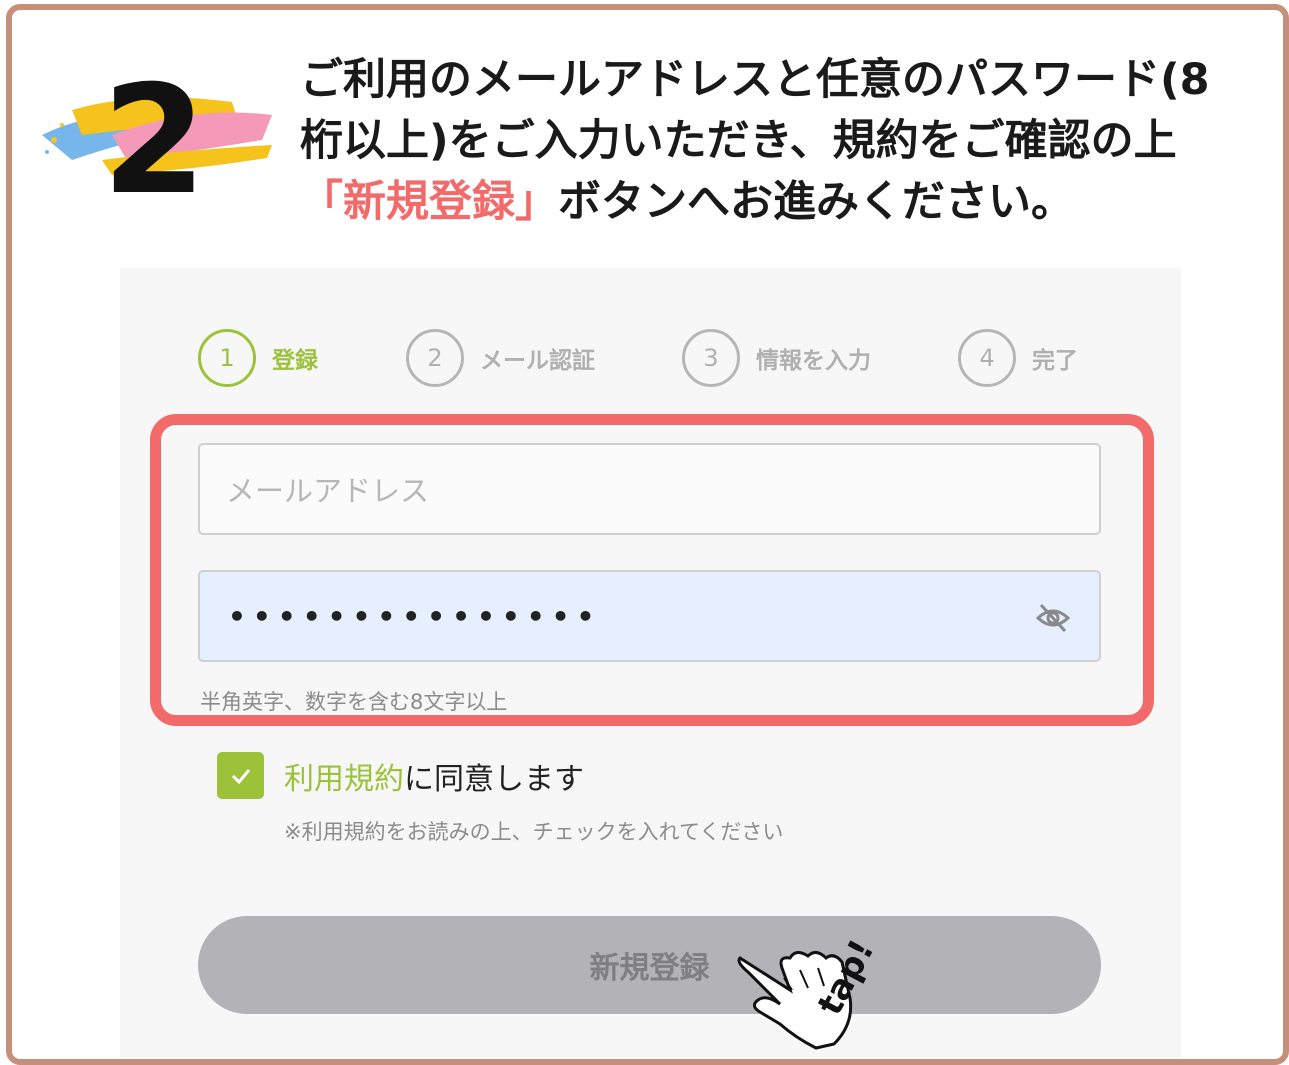 This screenshot has height=1065, width=1289. What do you see at coordinates (415, 616) in the screenshot?
I see `password-value: •••••••••••••••` at bounding box center [415, 616].